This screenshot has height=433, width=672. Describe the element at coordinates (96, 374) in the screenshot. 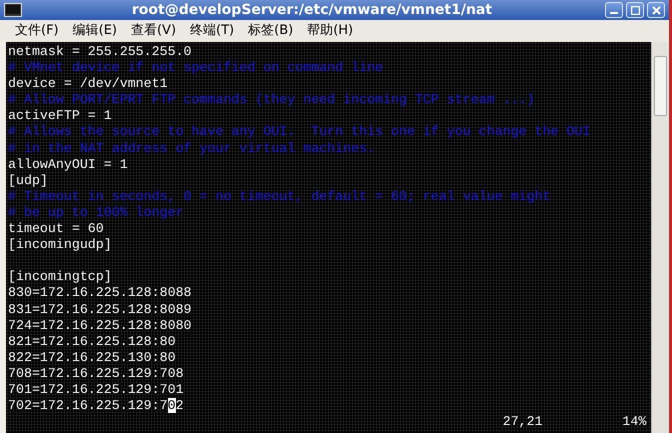

I see `config-line: 708=172.16.225.129:708` at that location.